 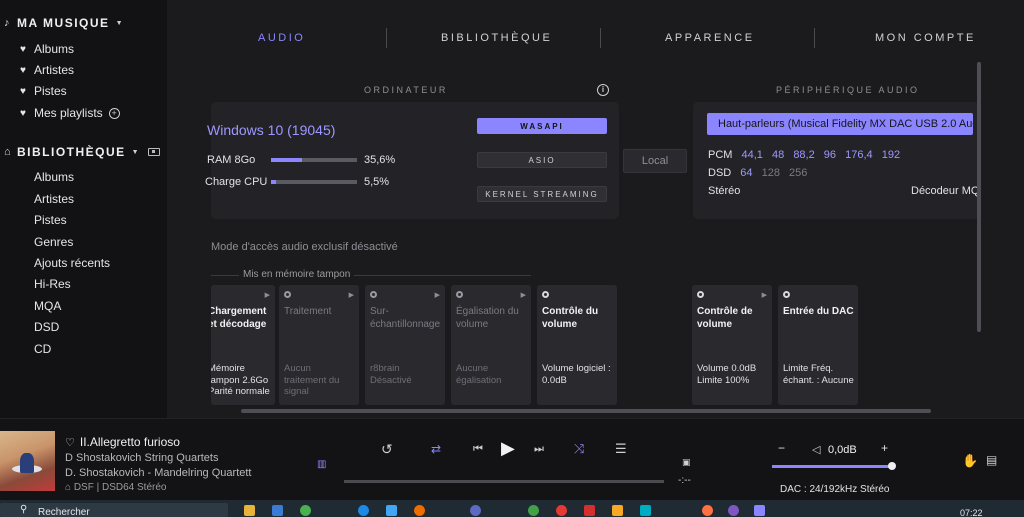 I want to click on card-body: Aucun traitement du signal, so click(x=312, y=380).